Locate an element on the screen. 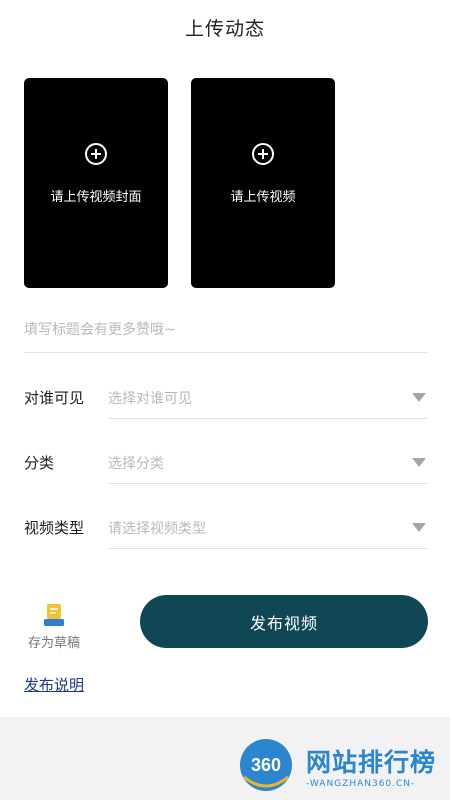 The image size is (450, 800). watermark-logo-text: 360 is located at coordinates (266, 765).